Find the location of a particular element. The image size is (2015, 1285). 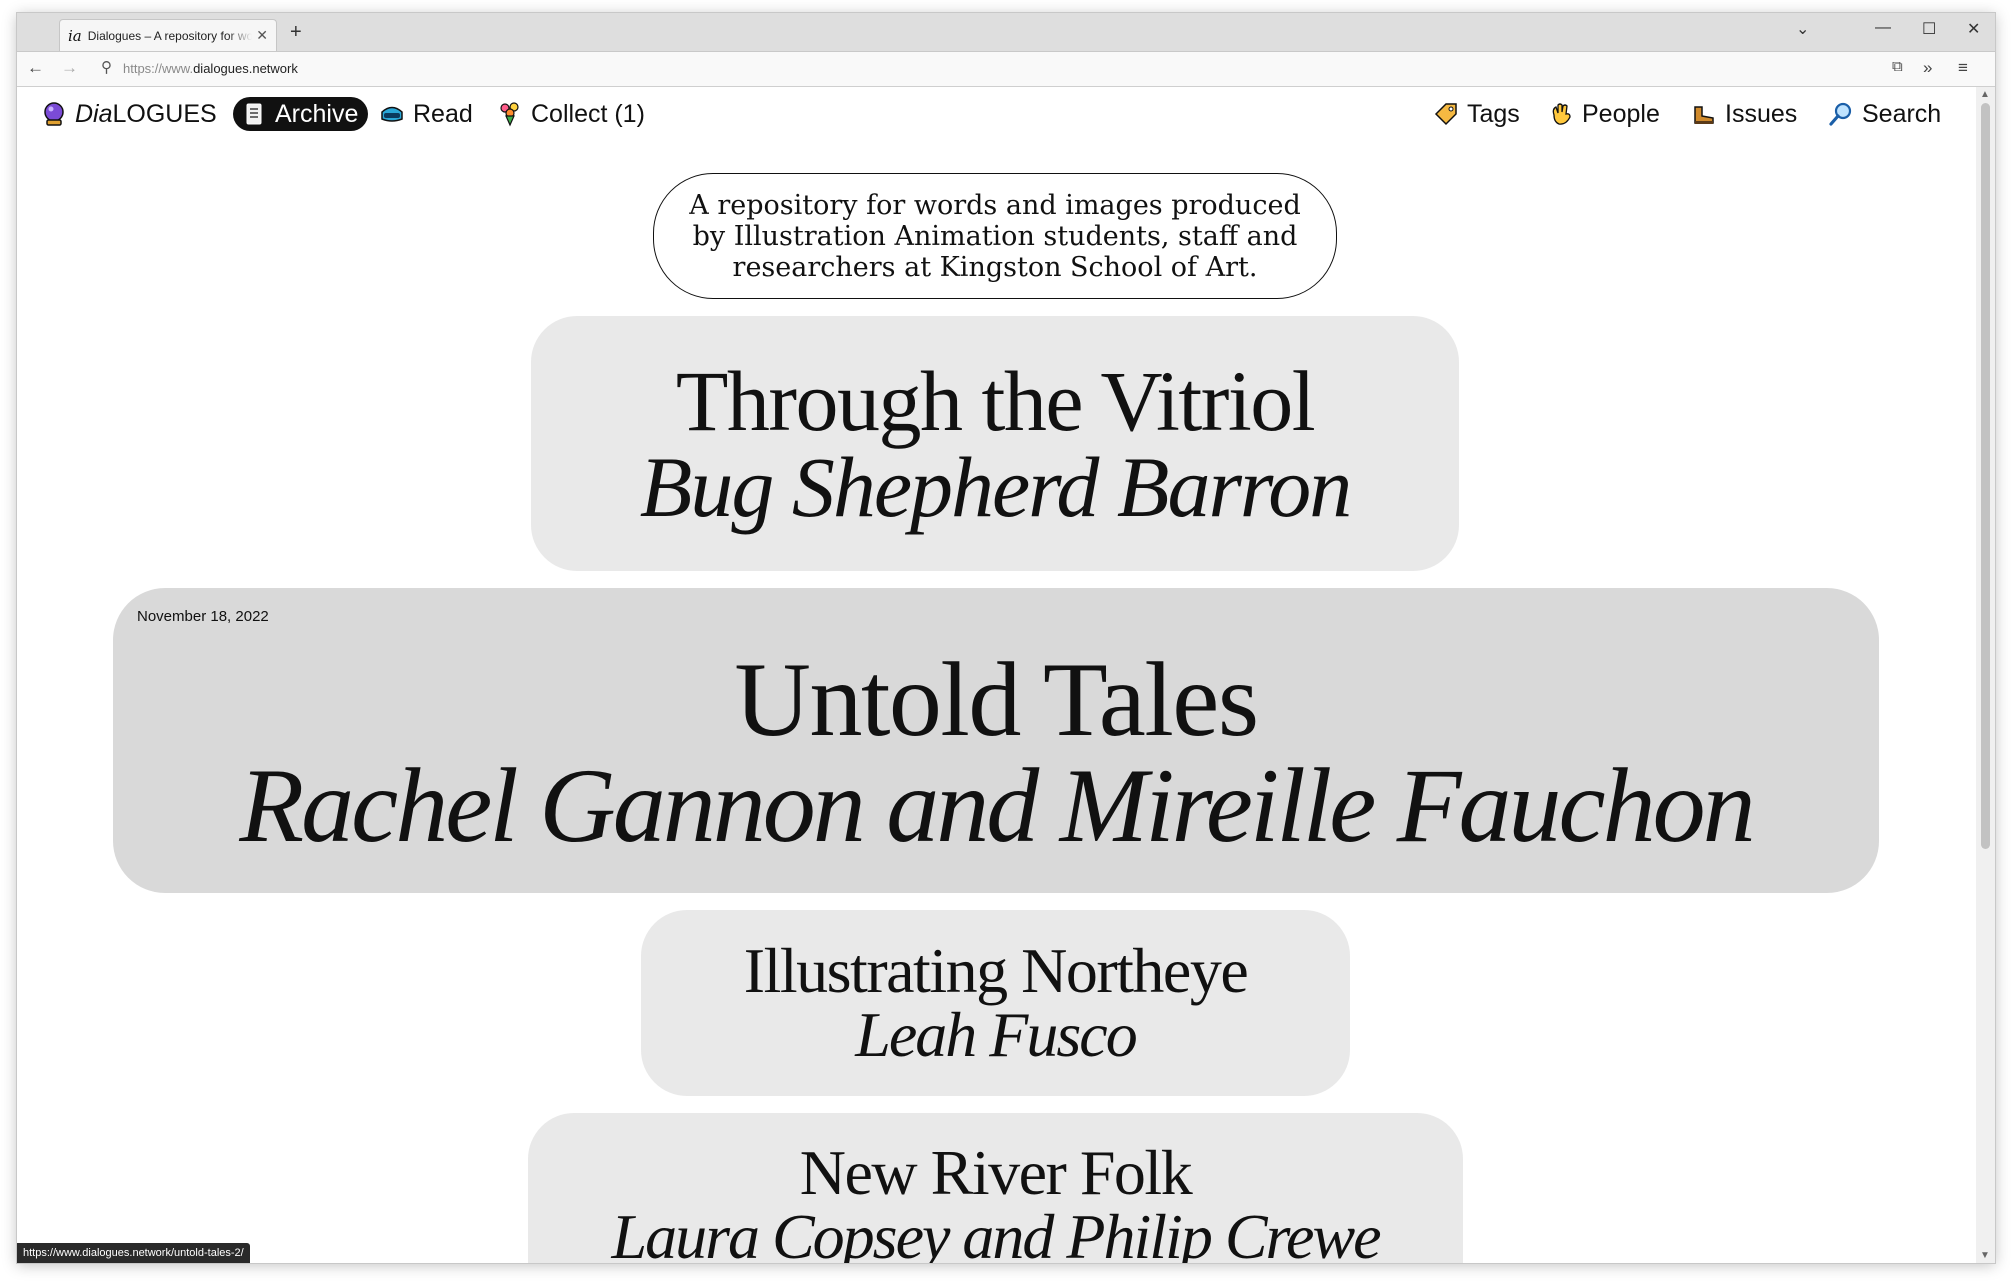

nav-search: Search is located at coordinates (1884, 114).